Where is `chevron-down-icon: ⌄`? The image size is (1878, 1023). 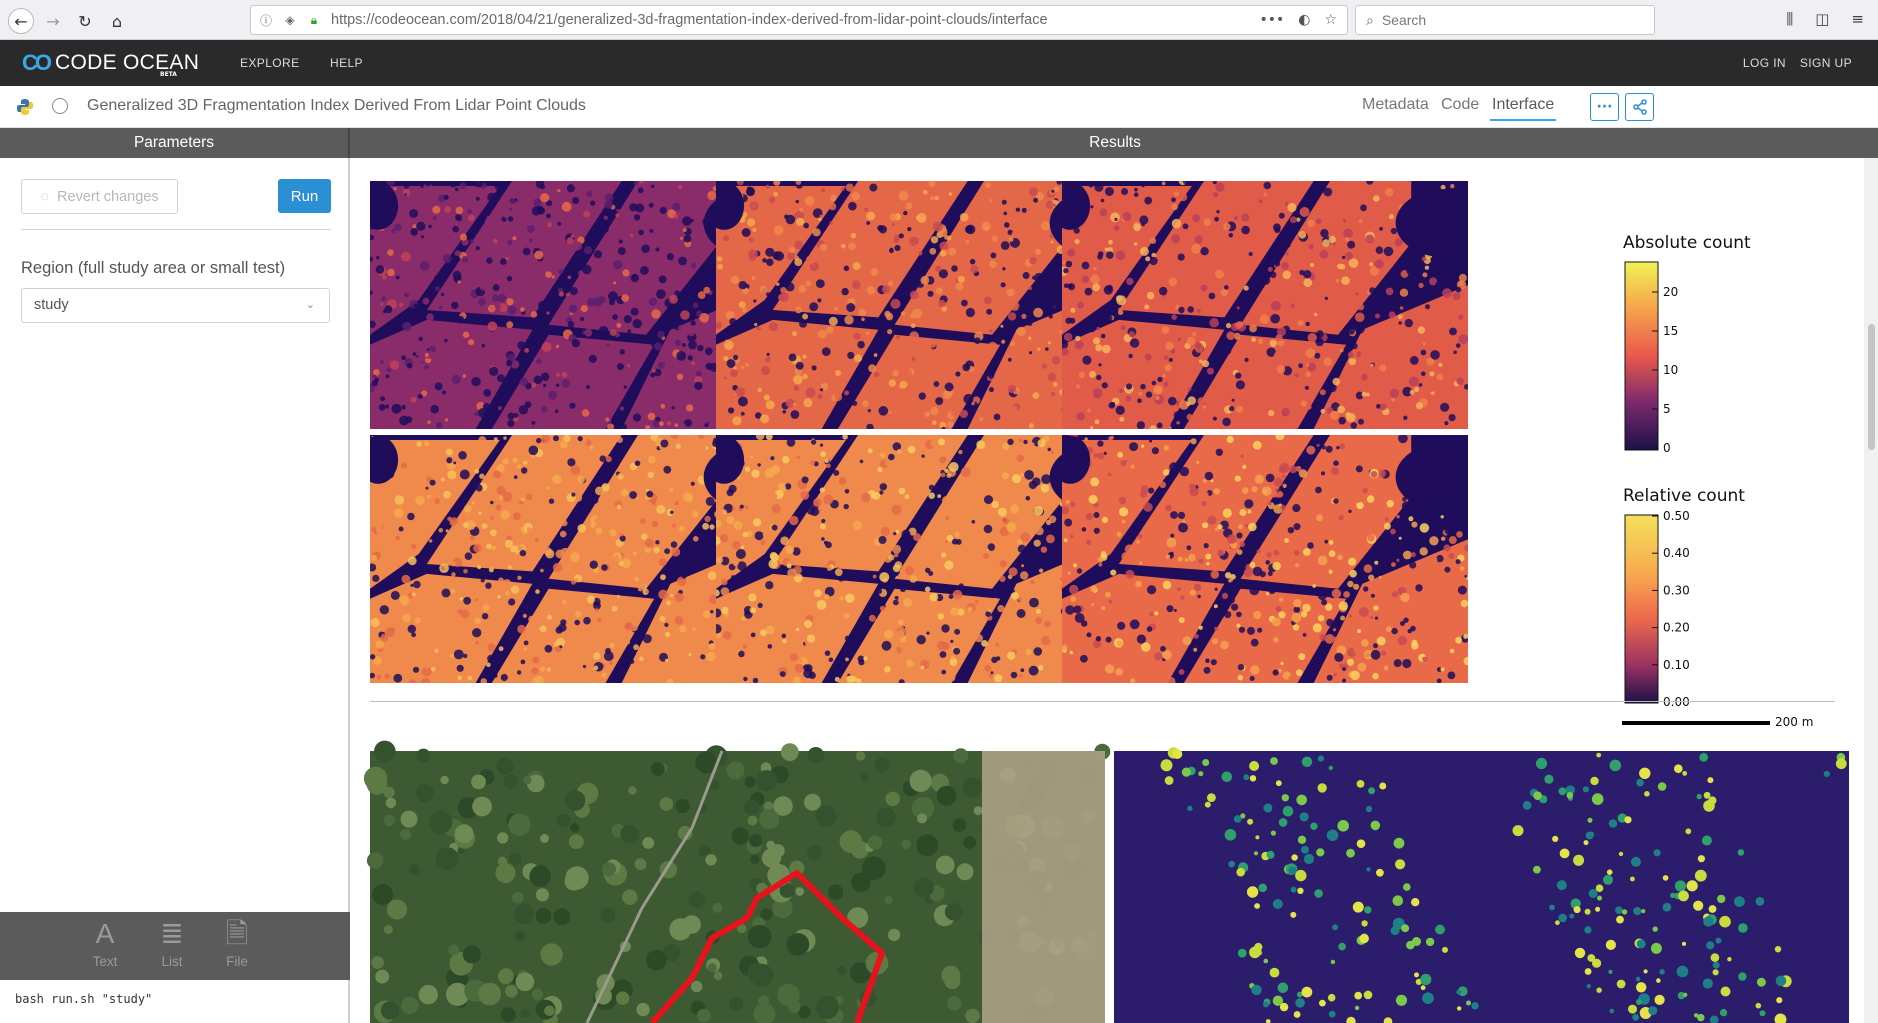
chevron-down-icon: ⌄ is located at coordinates (310, 305).